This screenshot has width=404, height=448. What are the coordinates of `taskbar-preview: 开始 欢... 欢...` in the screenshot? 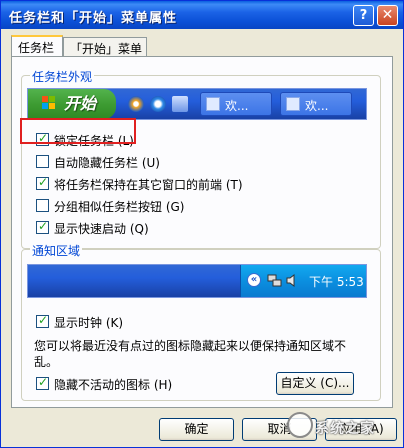 It's located at (197, 104).